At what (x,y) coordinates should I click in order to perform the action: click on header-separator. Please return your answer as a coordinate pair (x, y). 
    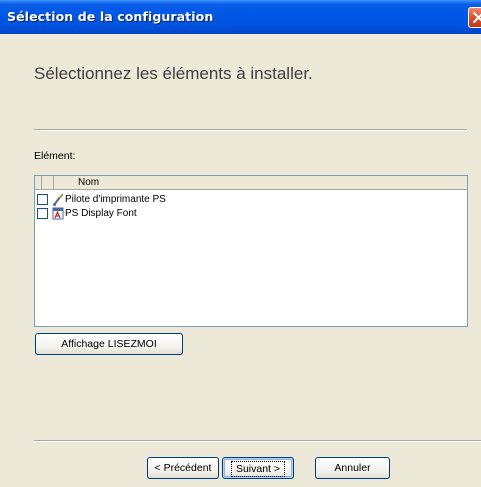
    Looking at the image, I should click on (250, 130).